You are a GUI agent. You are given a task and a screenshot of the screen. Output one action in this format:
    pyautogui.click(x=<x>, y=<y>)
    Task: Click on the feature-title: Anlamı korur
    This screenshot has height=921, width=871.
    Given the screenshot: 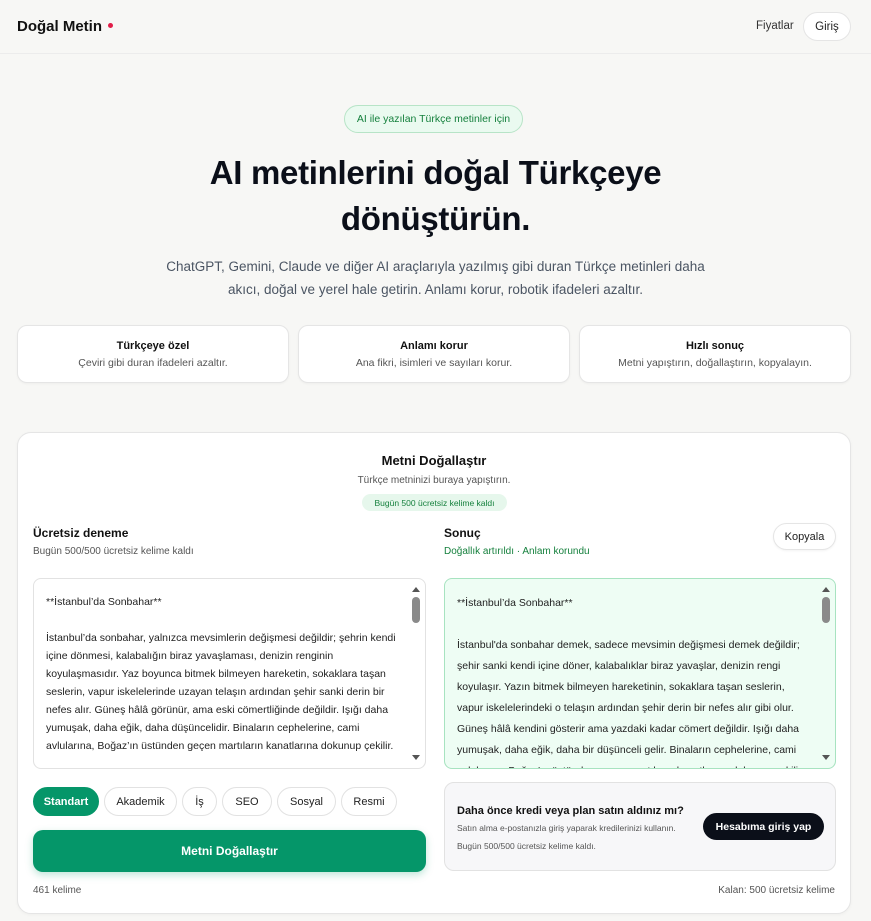 What is the action you would take?
    pyautogui.click(x=434, y=346)
    